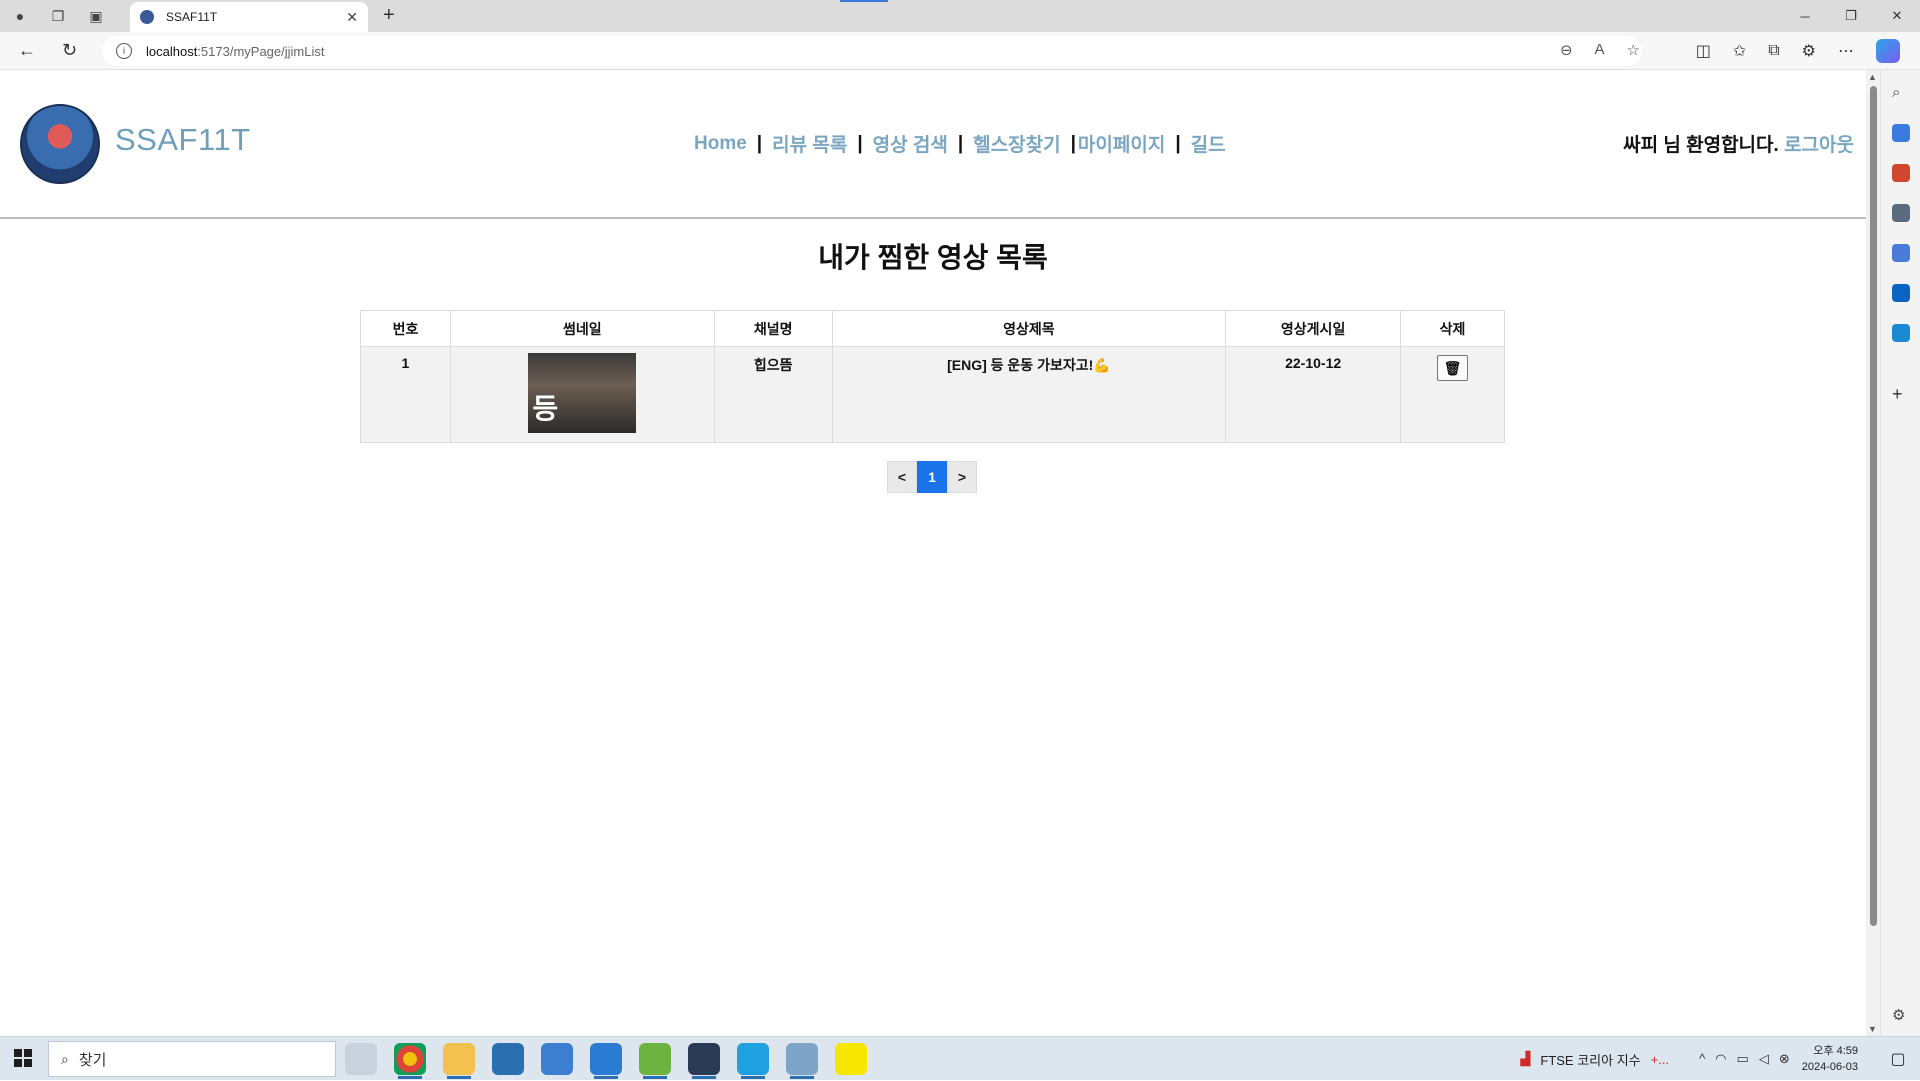  What do you see at coordinates (508, 1059) in the screenshot?
I see `store-icon` at bounding box center [508, 1059].